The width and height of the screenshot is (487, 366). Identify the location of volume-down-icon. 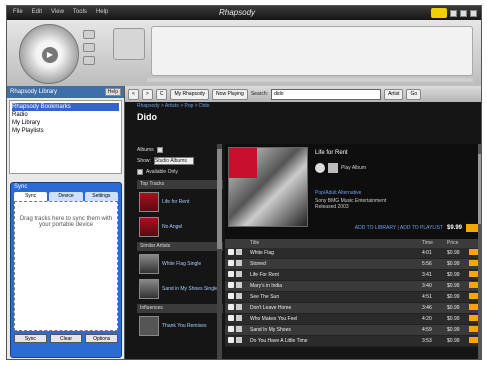
(89, 47).